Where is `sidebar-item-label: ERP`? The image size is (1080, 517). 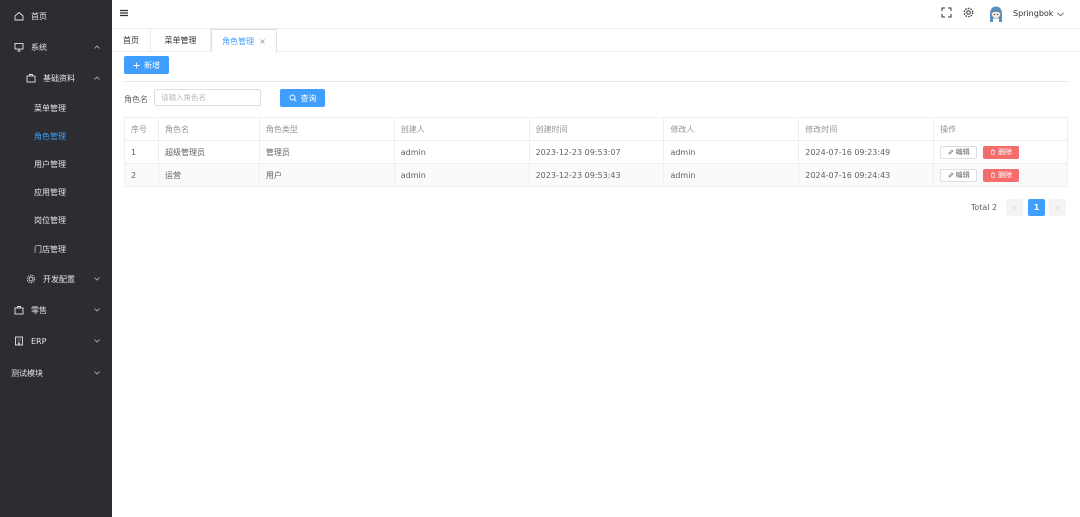 sidebar-item-label: ERP is located at coordinates (39, 341).